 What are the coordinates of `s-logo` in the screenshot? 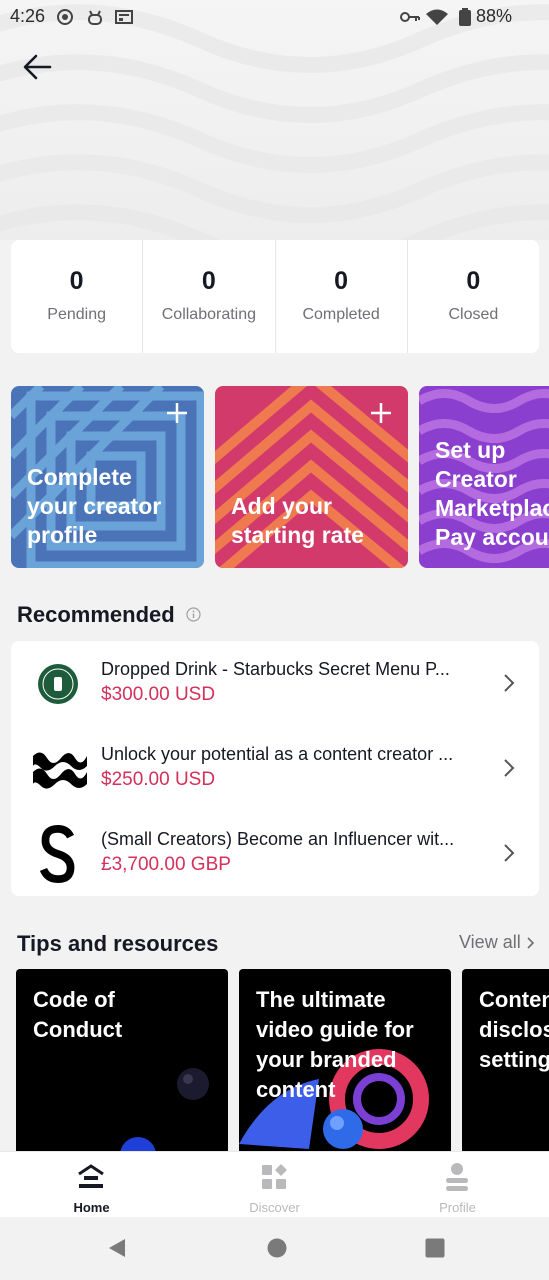 It's located at (57, 854).